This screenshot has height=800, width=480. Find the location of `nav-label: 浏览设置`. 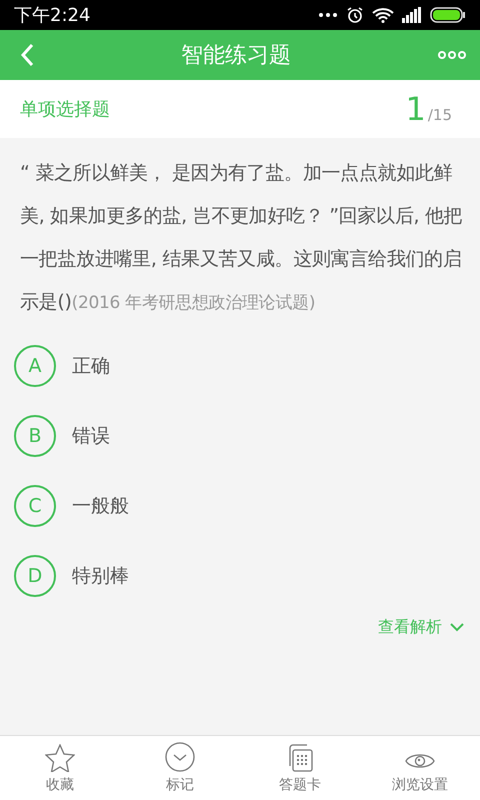

nav-label: 浏览设置 is located at coordinates (420, 785).